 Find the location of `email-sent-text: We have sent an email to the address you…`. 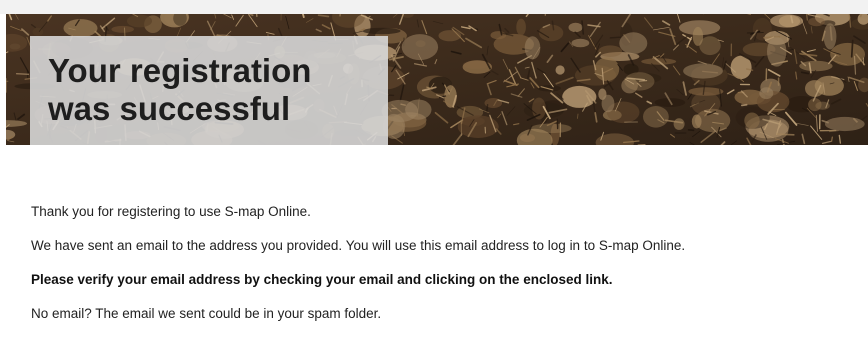

email-sent-text: We have sent an email to the address you… is located at coordinates (358, 245).